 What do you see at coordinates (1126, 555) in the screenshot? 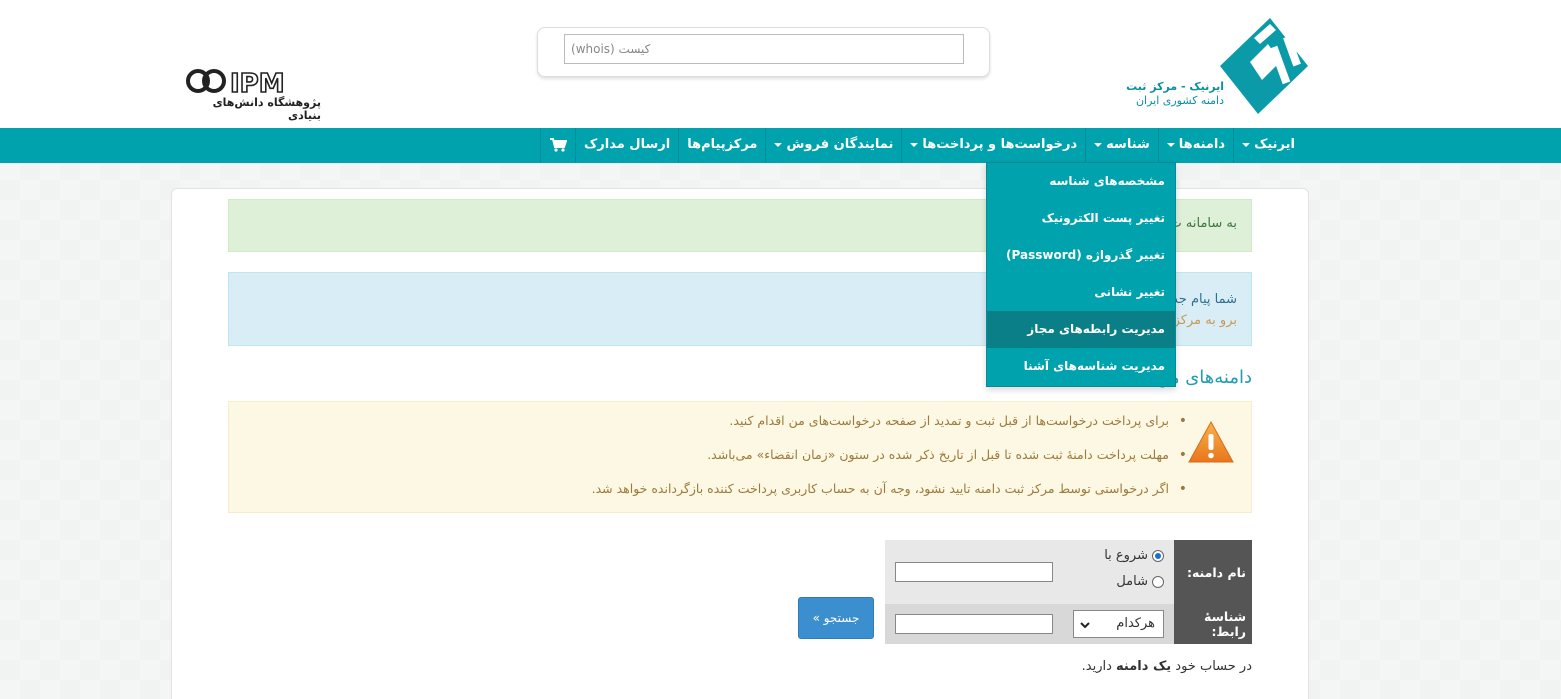
I see `radio-starts-with-label: شروع با` at bounding box center [1126, 555].